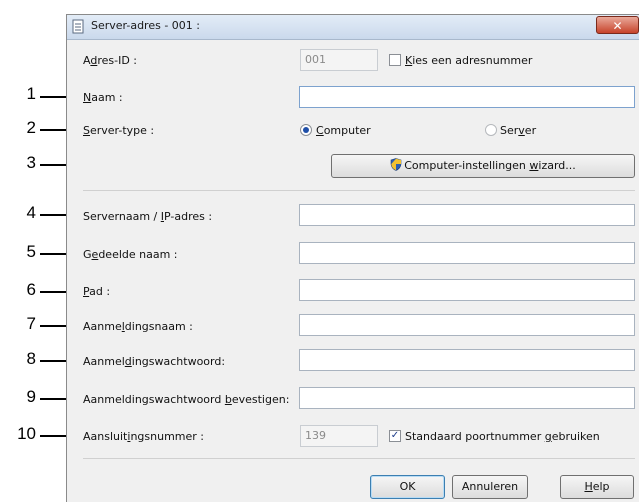 Image resolution: width=639 pixels, height=502 pixels. Describe the element at coordinates (31, 323) in the screenshot. I see `callout-number: 7` at that location.